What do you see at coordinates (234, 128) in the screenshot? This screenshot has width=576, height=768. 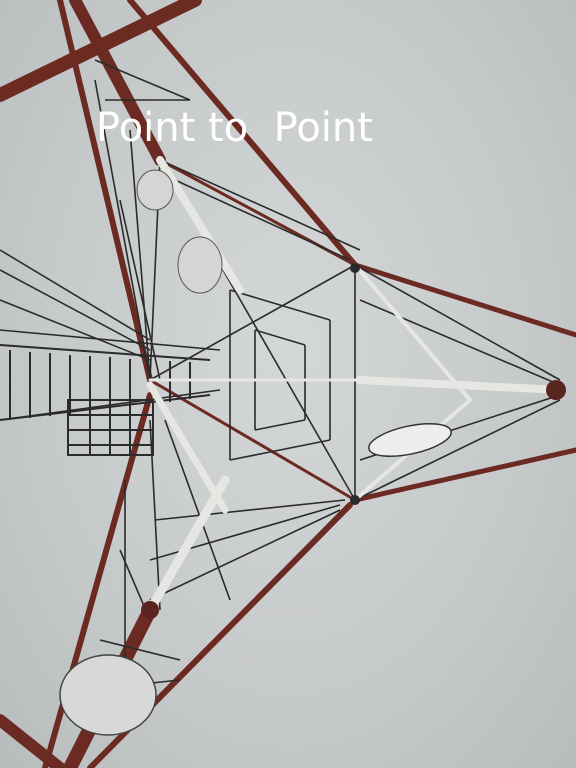 I see `caption-text: Point to Point` at bounding box center [234, 128].